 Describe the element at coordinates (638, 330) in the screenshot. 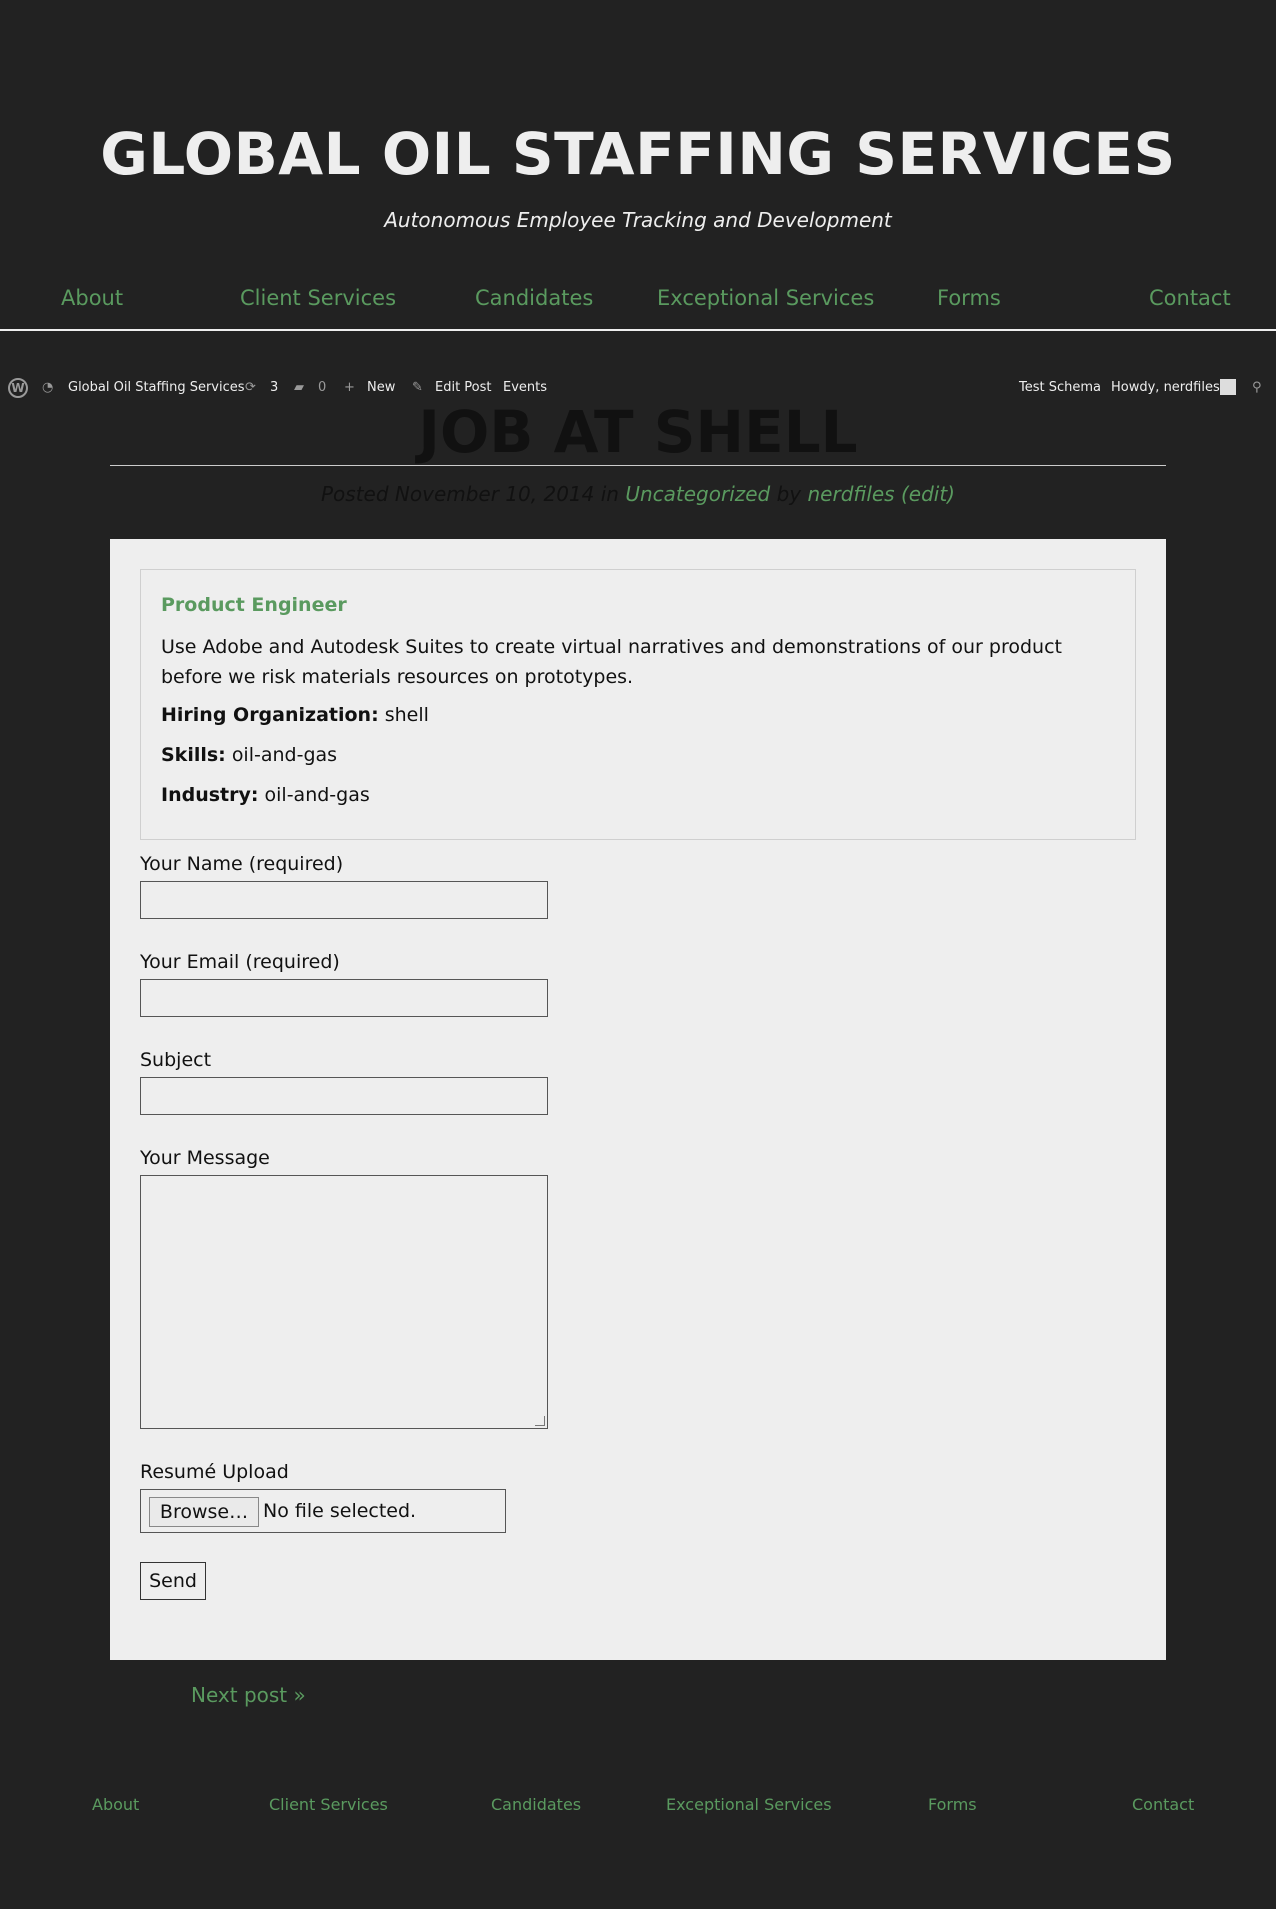

I see `nav-divider` at that location.